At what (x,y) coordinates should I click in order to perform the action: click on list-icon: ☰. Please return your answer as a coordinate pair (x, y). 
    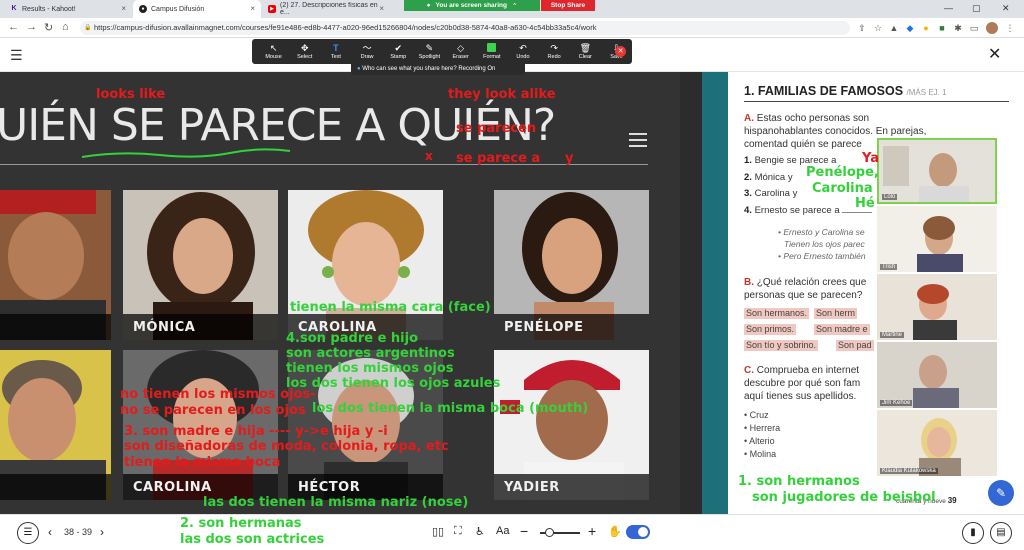
    Looking at the image, I should click on (28, 533).